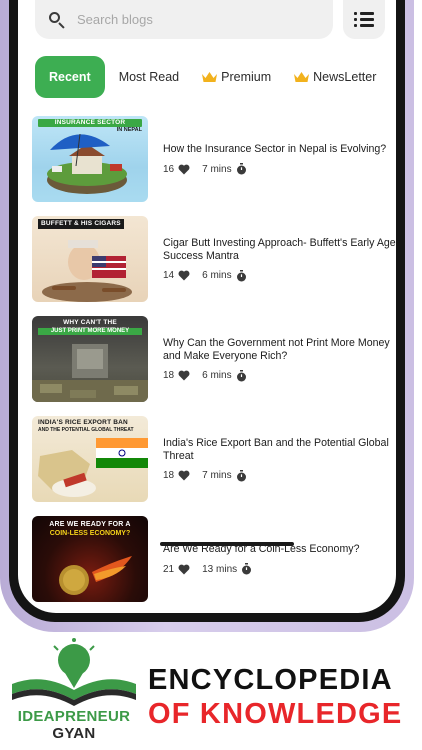  Describe the element at coordinates (345, 77) in the screenshot. I see `tab-label: NewsLetter` at that location.